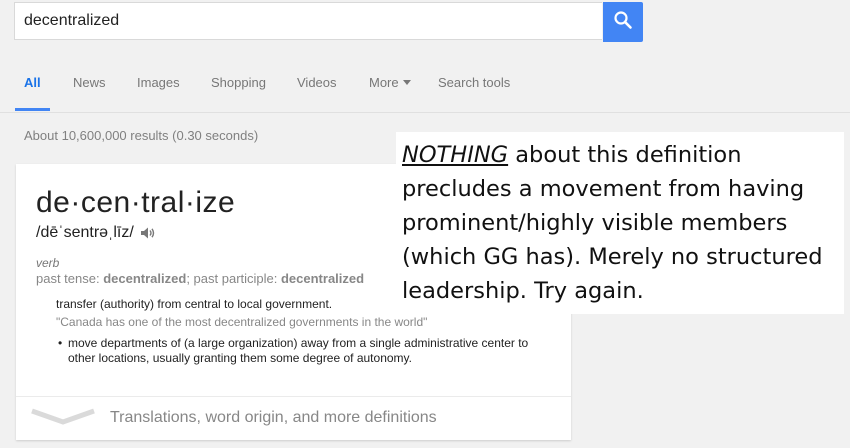 This screenshot has width=850, height=448. Describe the element at coordinates (474, 82) in the screenshot. I see `tab-search-tools: Search tools` at that location.